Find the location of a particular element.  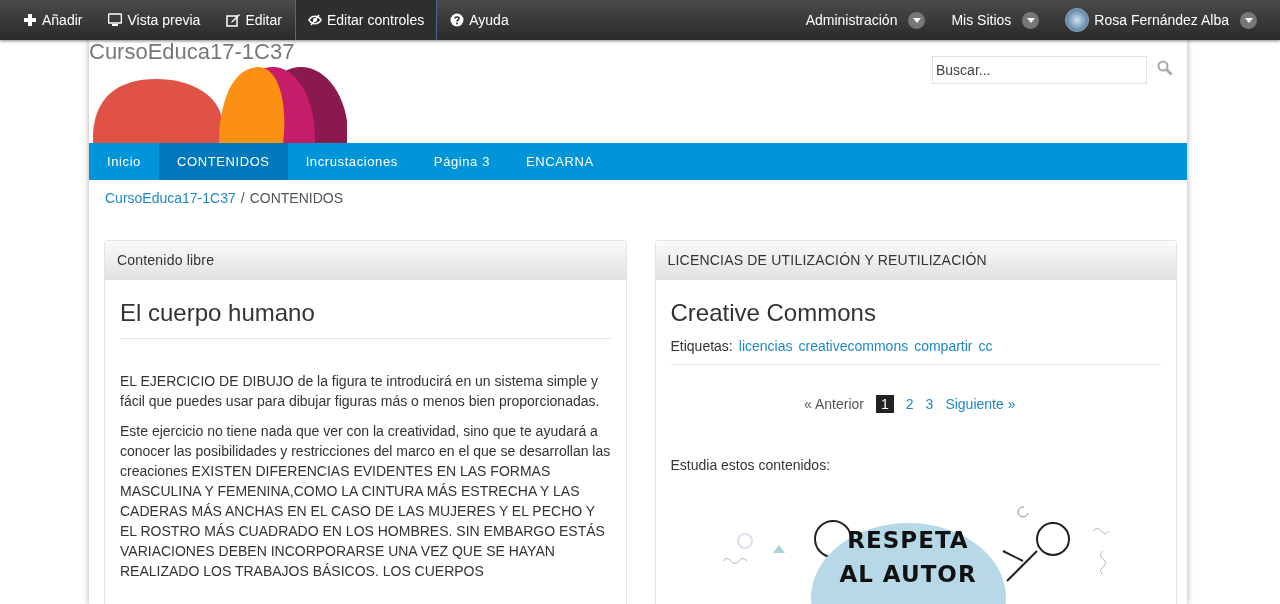

tag-link: licencias is located at coordinates (765, 346).